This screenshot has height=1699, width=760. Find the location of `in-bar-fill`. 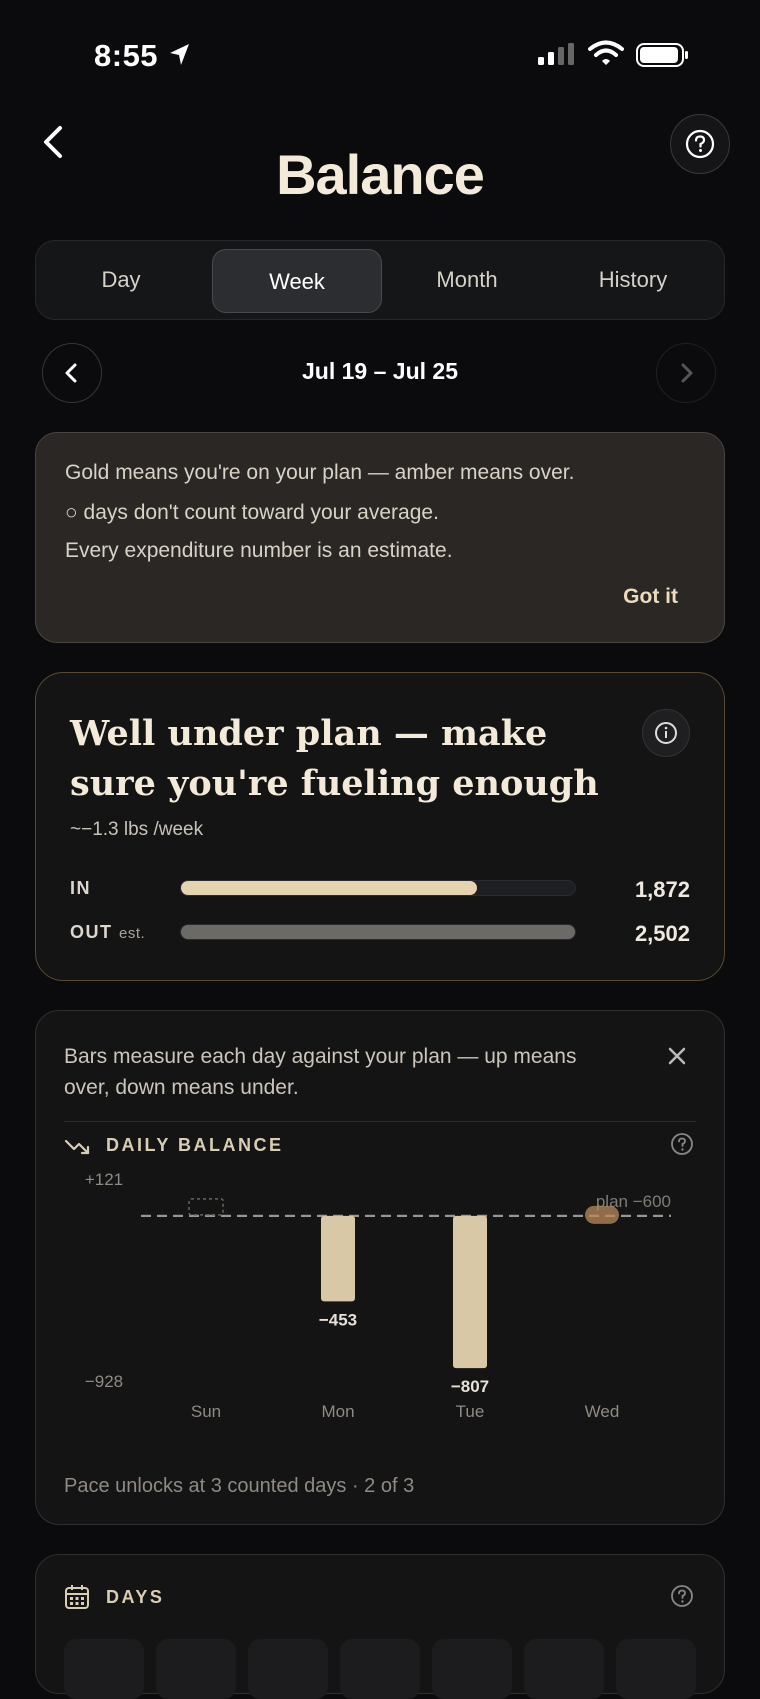

in-bar-fill is located at coordinates (329, 888).